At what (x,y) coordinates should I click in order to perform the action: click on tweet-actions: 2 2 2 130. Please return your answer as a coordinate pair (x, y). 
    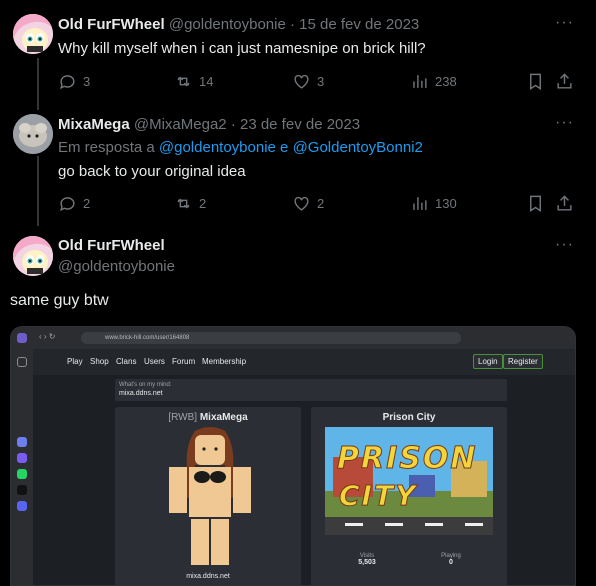
    Looking at the image, I should click on (318, 204).